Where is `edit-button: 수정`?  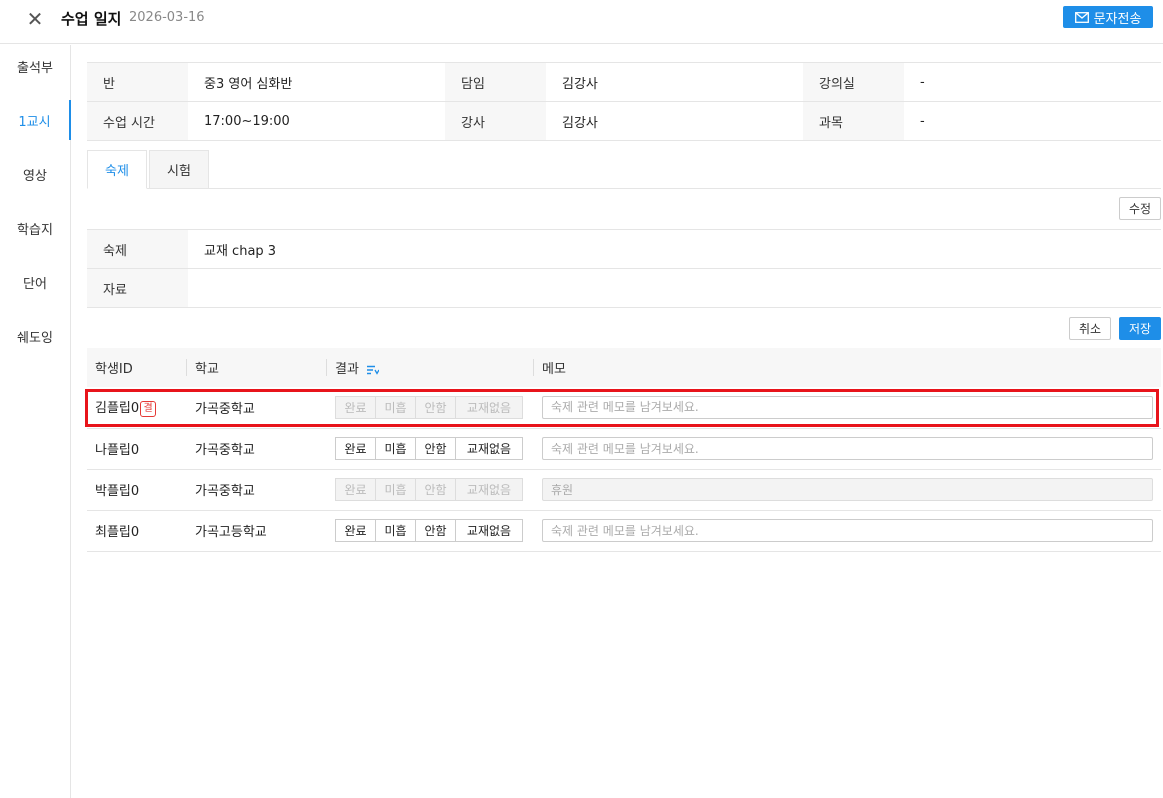 edit-button: 수정 is located at coordinates (1140, 208).